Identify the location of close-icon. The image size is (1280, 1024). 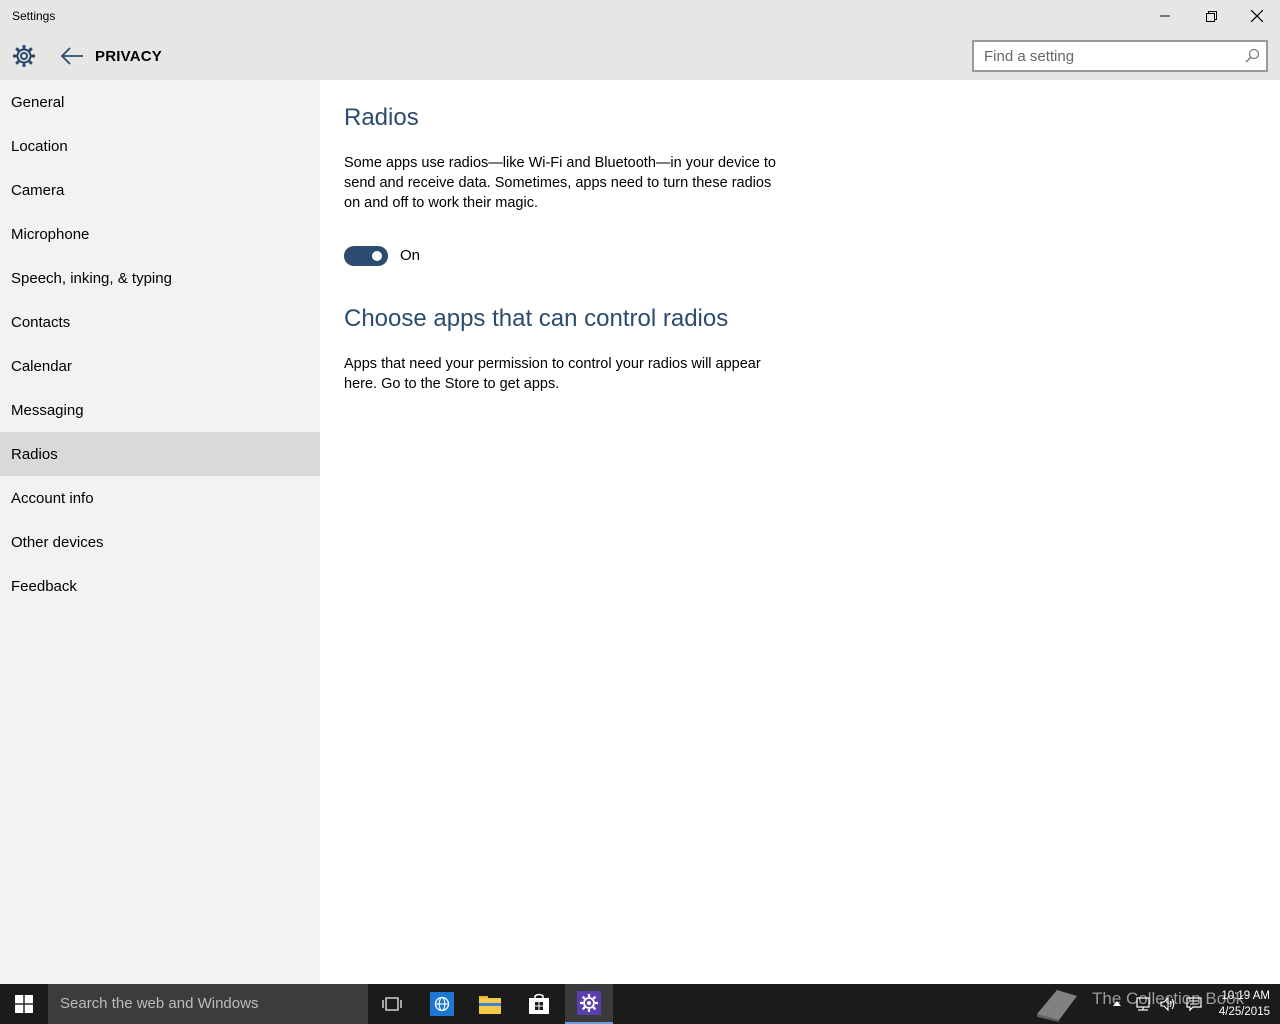
(1257, 16).